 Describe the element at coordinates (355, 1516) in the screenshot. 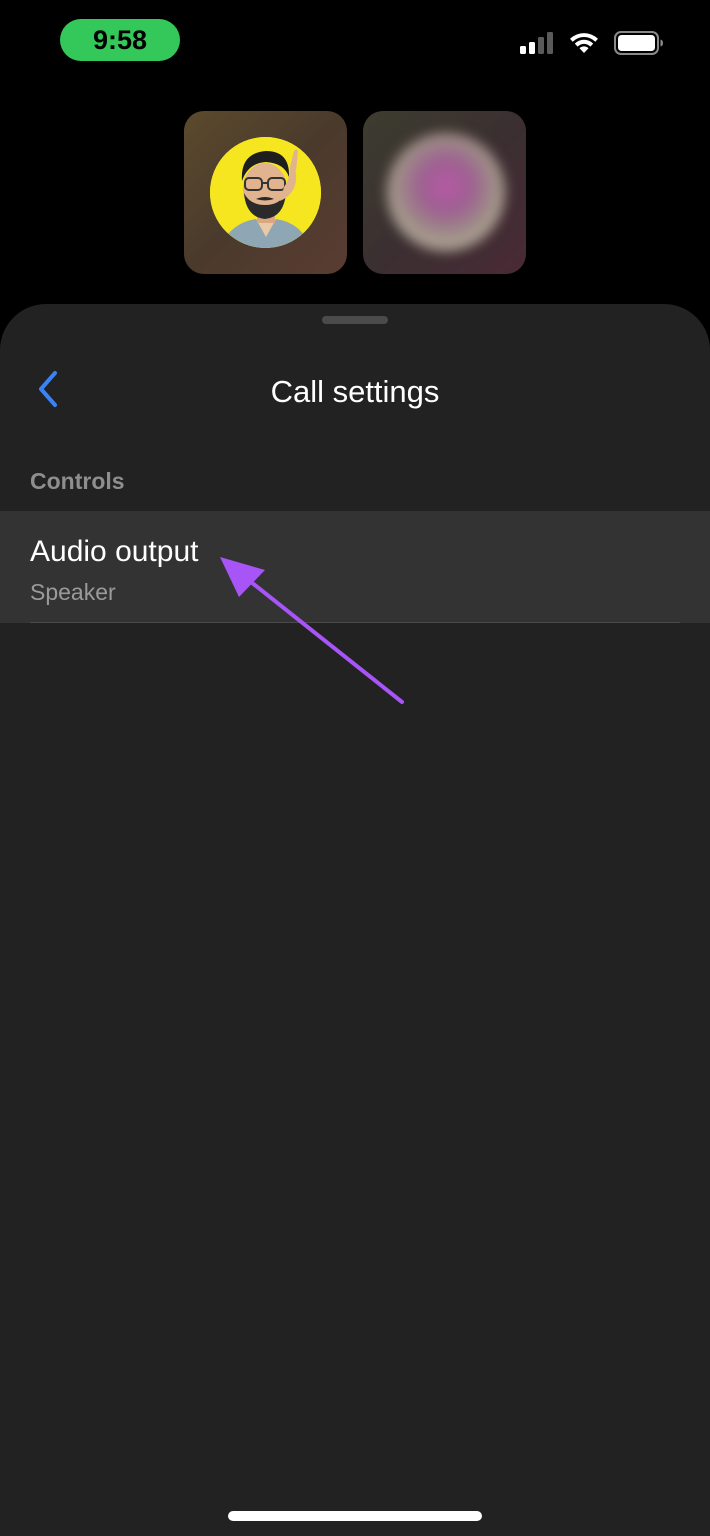

I see `home-indicator` at that location.